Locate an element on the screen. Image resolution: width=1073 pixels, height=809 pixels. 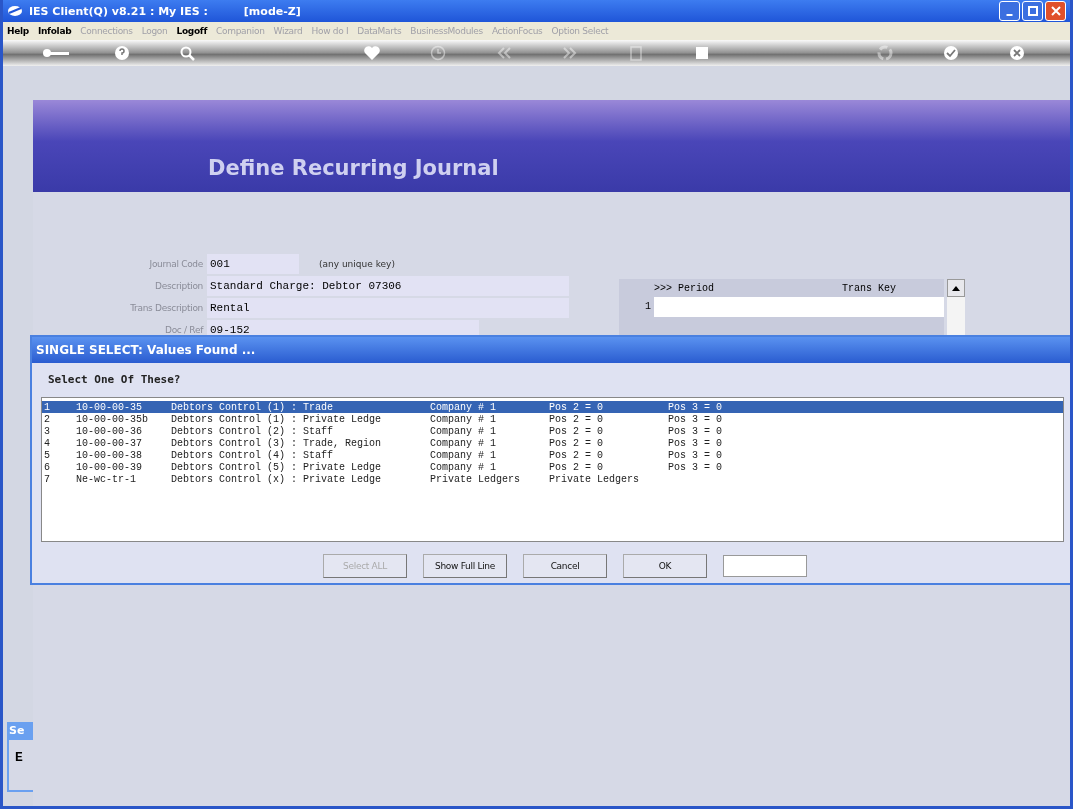
column-header: >>> Period is located at coordinates (684, 288).